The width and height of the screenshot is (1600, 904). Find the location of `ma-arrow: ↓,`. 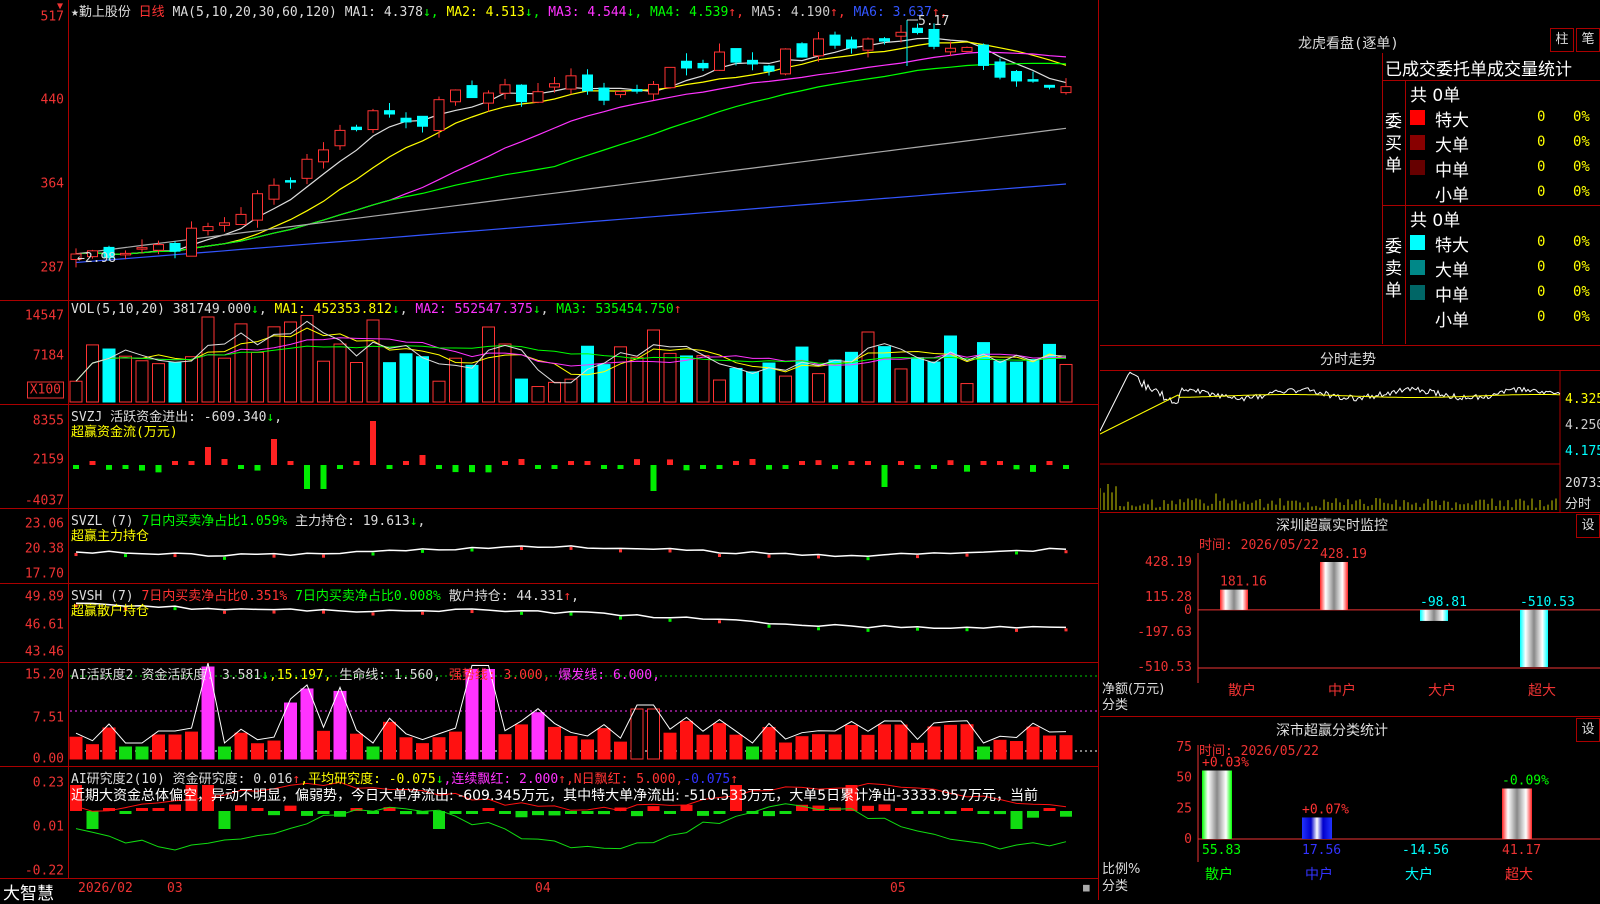

ma-arrow: ↓, is located at coordinates (536, 12).